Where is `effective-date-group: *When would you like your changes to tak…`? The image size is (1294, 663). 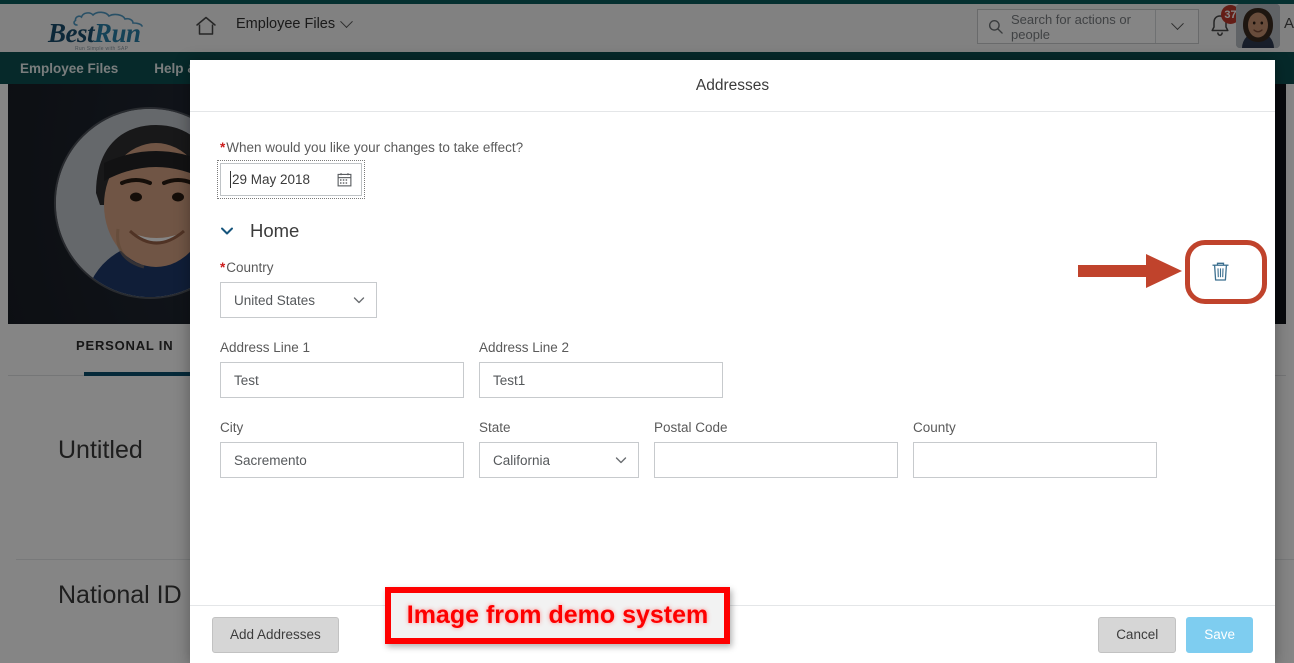 effective-date-group: *When would you like your changes to tak… is located at coordinates (731, 169).